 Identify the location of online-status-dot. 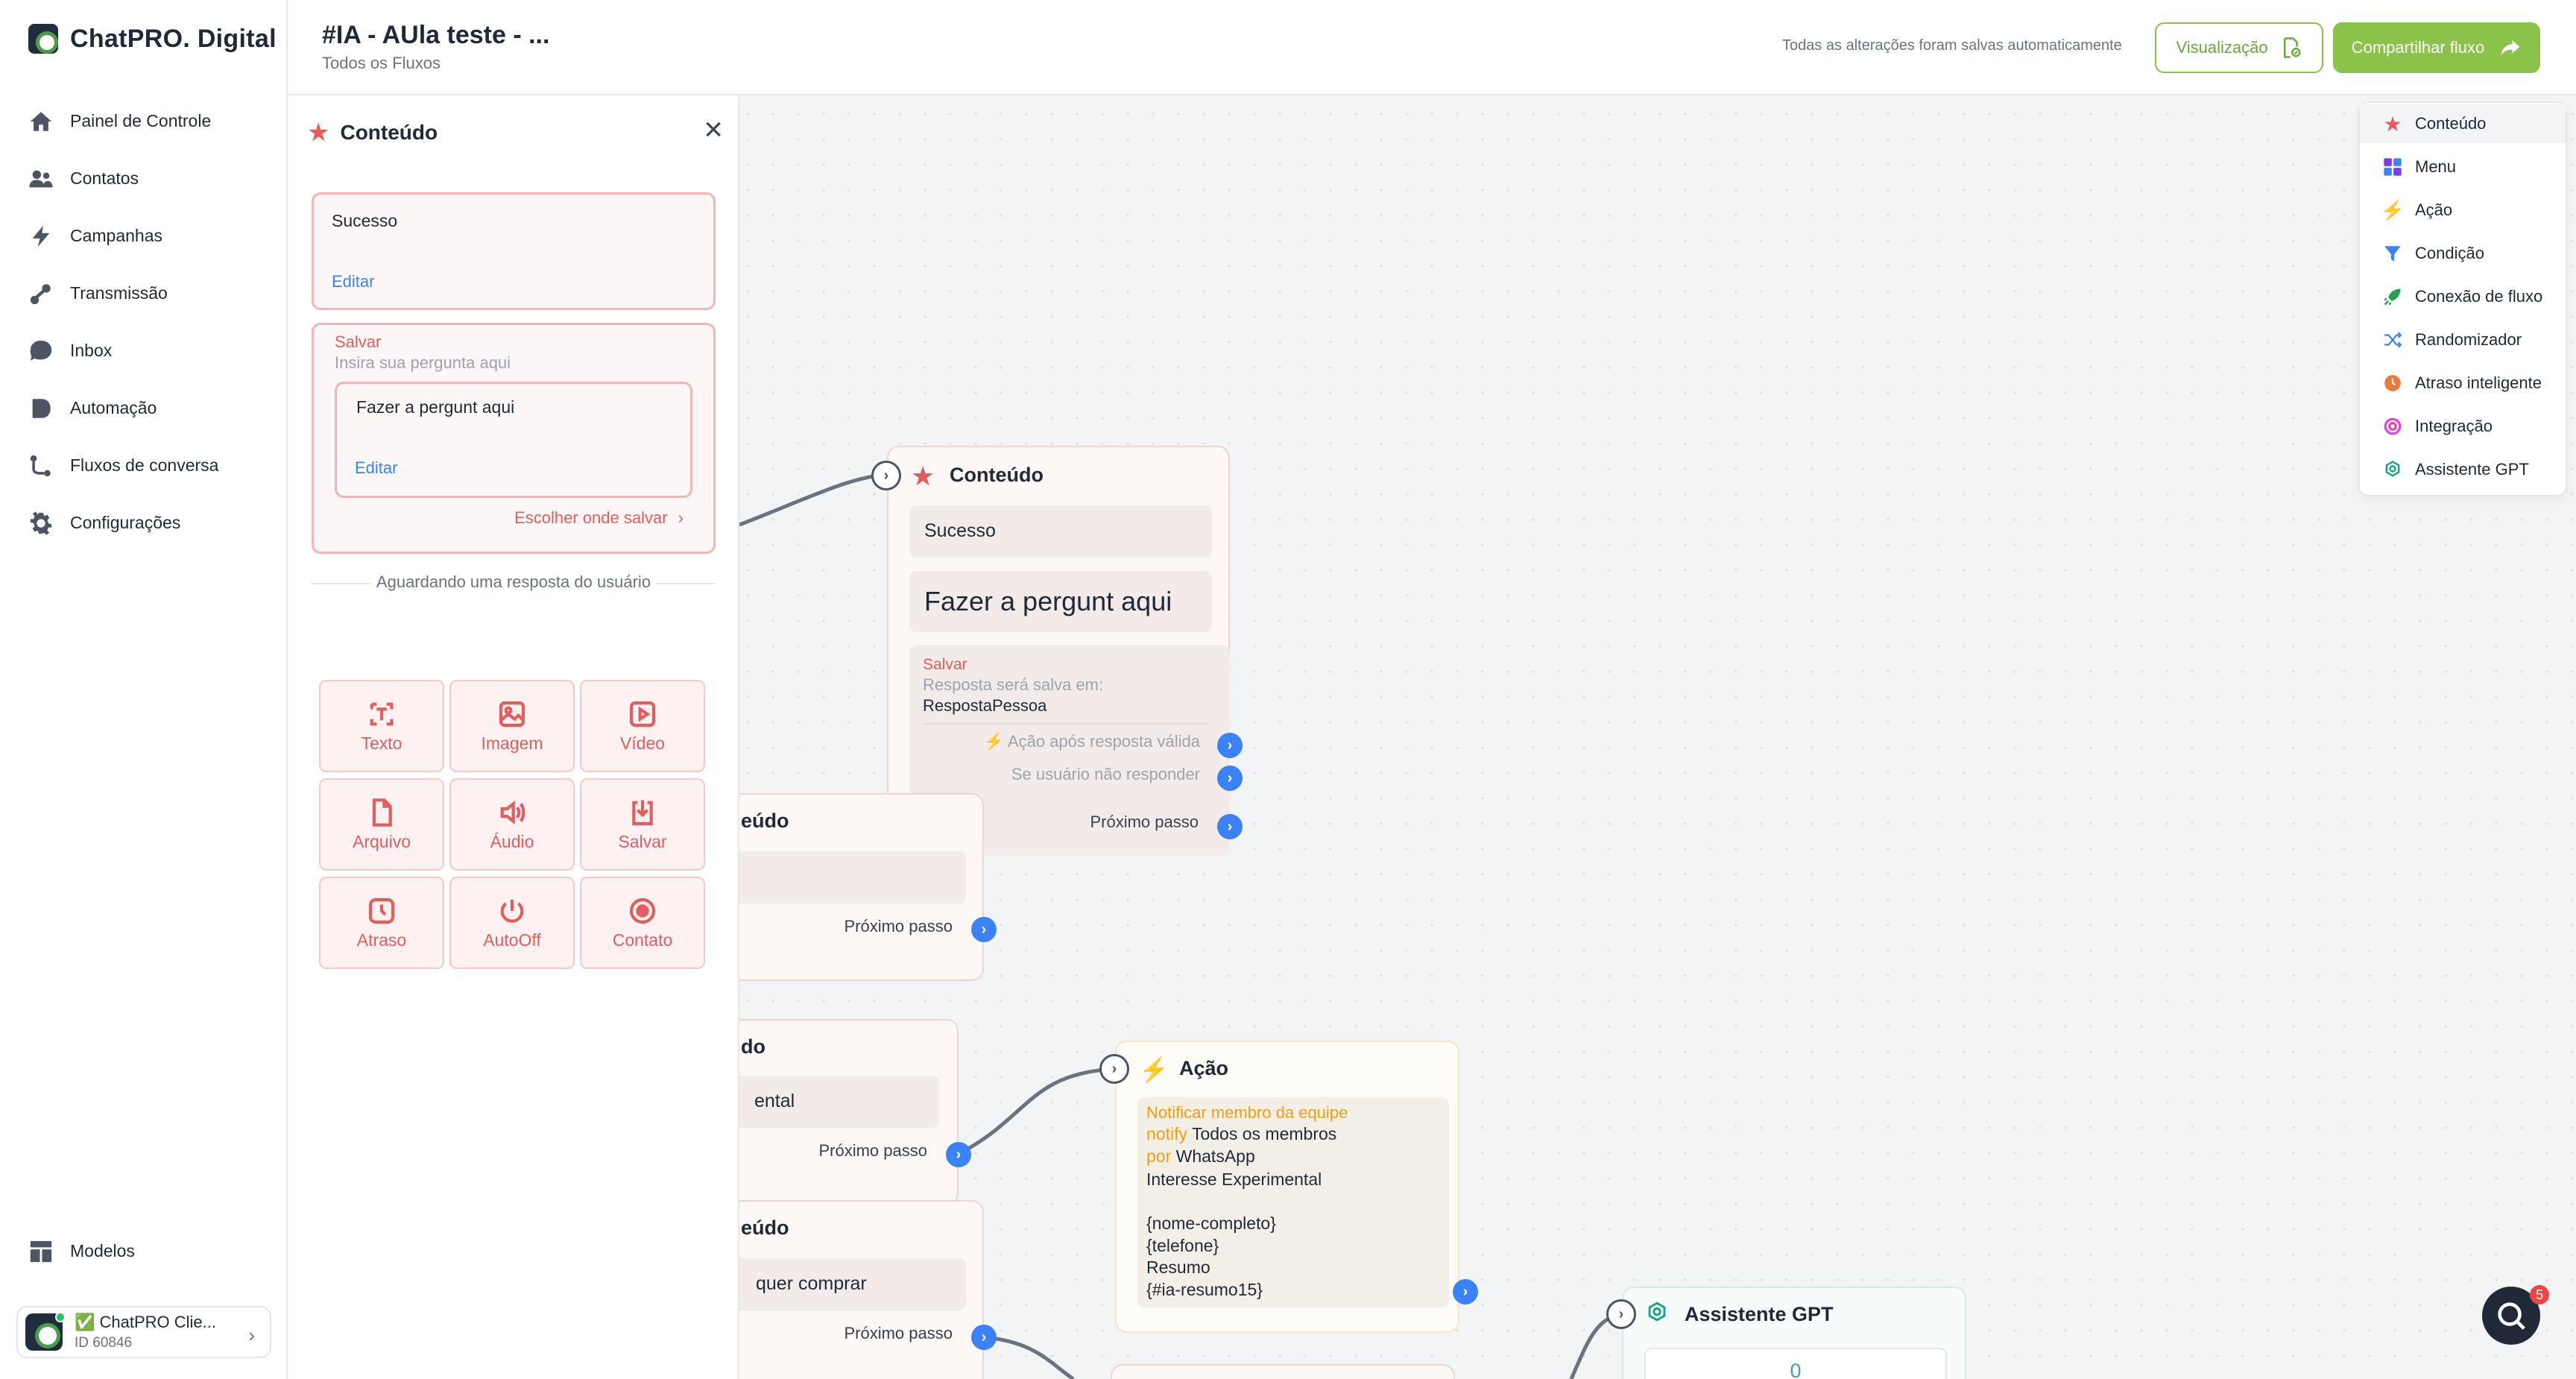
(60, 1317).